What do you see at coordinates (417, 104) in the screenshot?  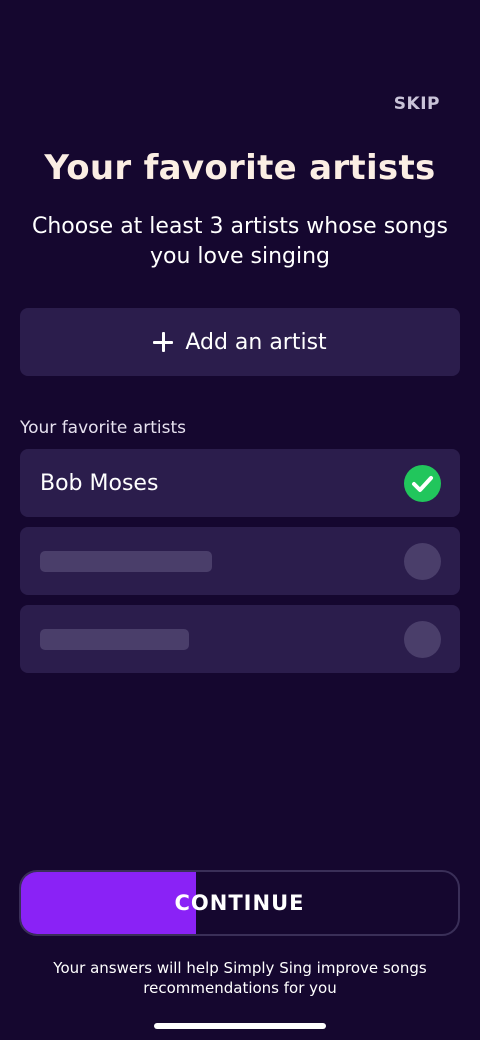 I see `skip-button: SKIP` at bounding box center [417, 104].